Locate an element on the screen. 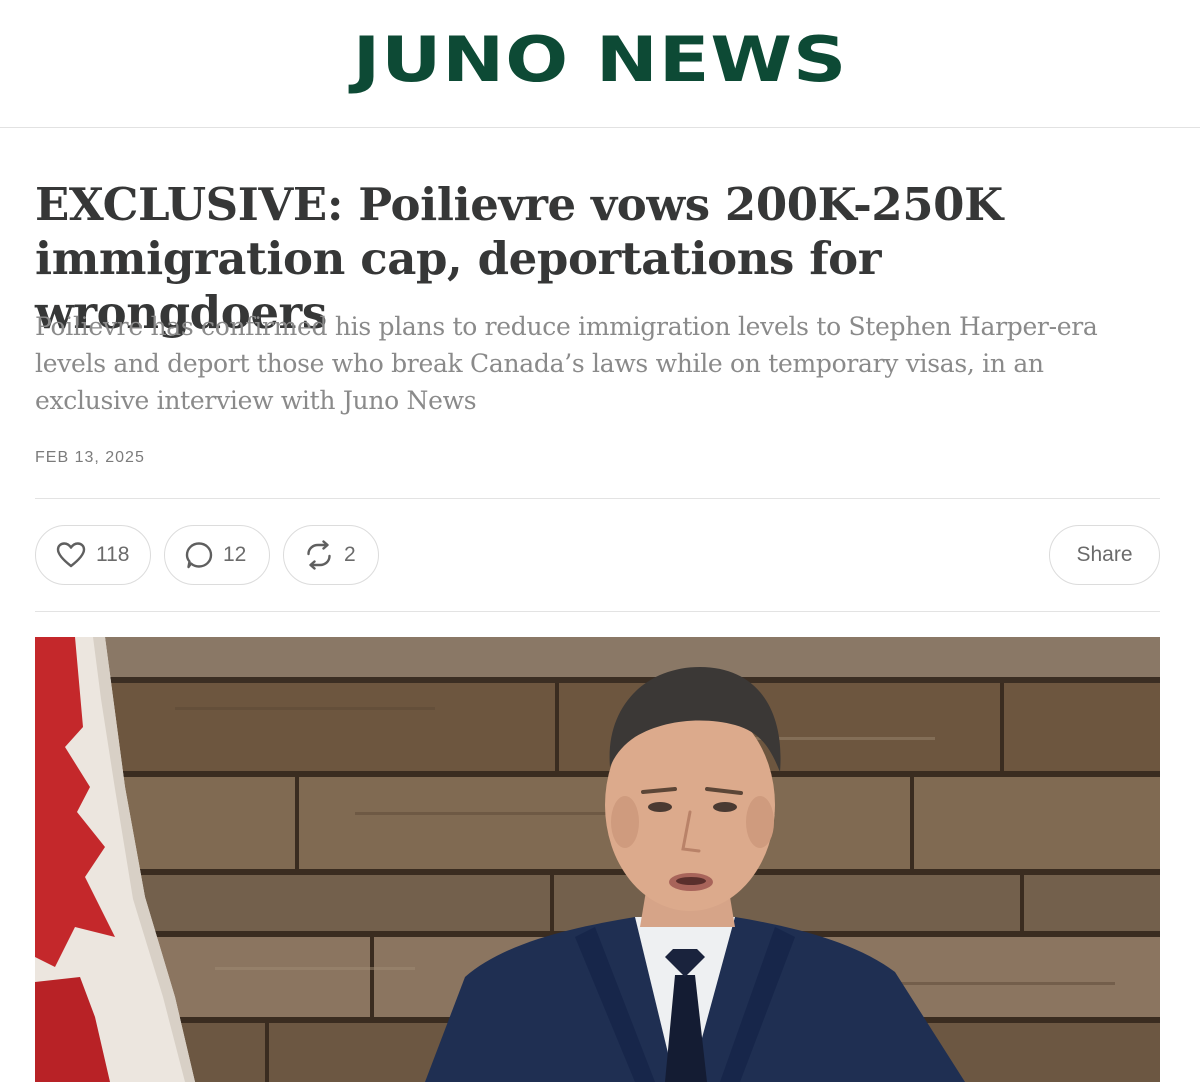 Image resolution: width=1200 pixels, height=1082 pixels. heart-icon is located at coordinates (71, 555).